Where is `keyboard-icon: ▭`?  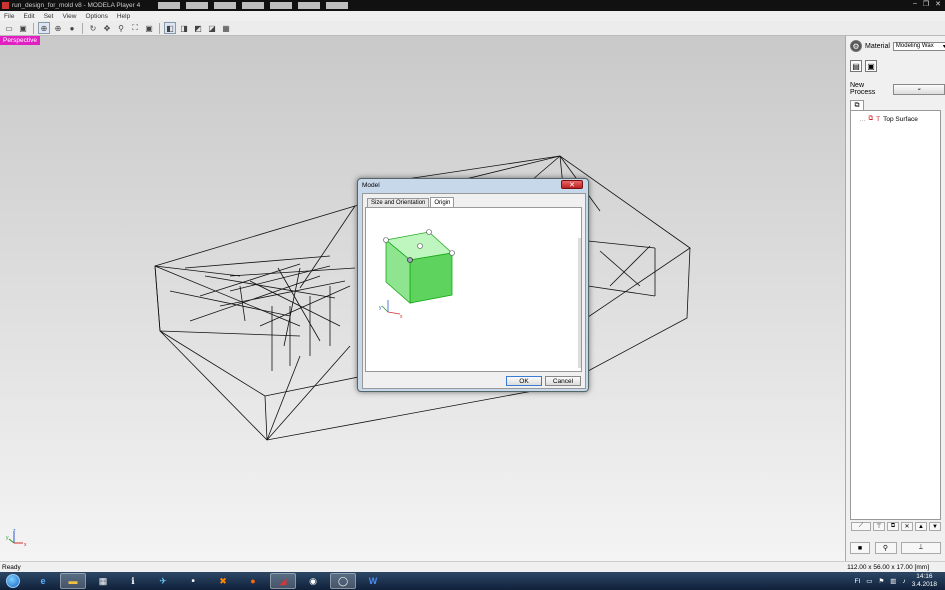
keyboard-icon: ▭ is located at coordinates (869, 581).